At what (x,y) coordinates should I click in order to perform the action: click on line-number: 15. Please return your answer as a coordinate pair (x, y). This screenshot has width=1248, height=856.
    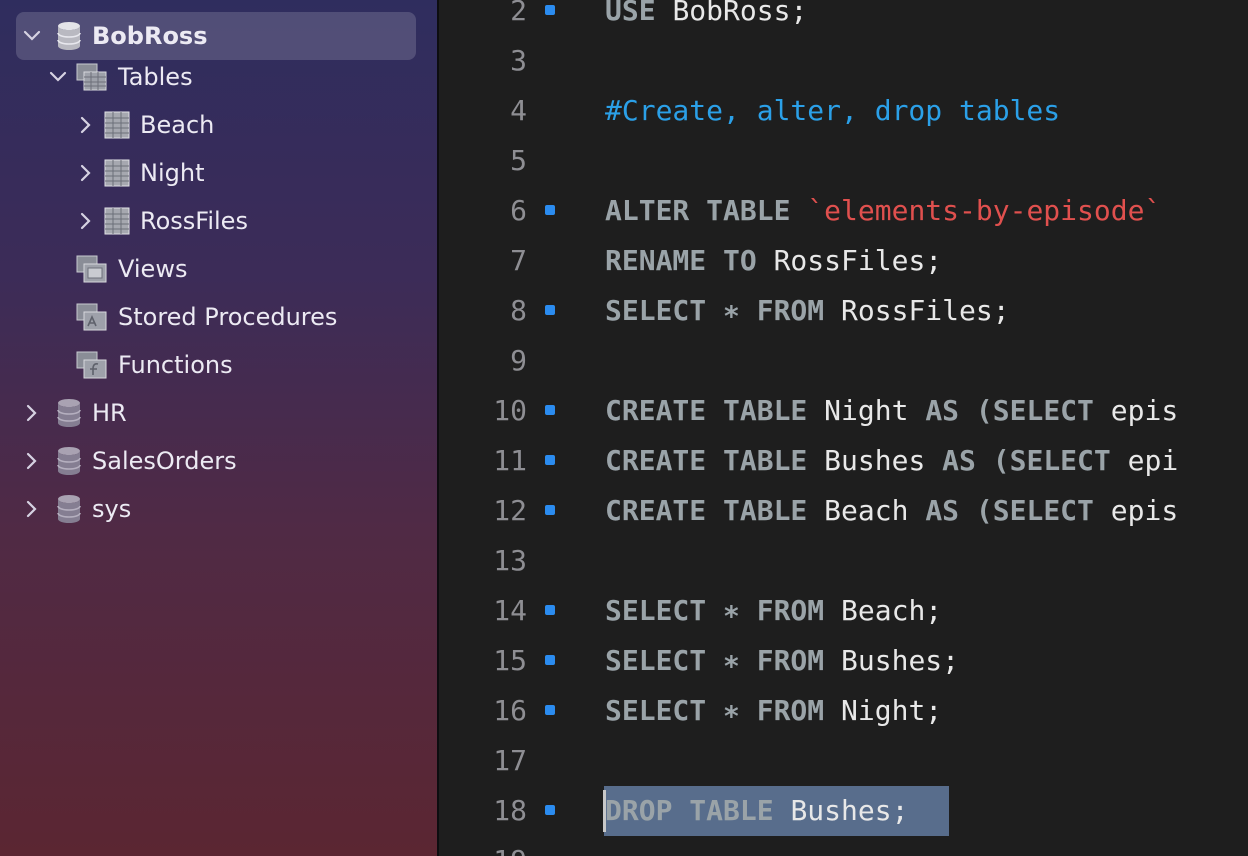
    Looking at the image, I should click on (510, 660).